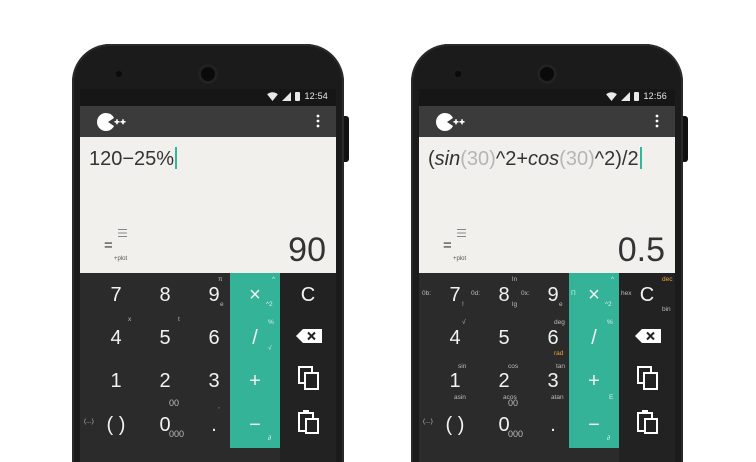 The width and height of the screenshot is (756, 462). I want to click on status-time: 12:56, so click(655, 96).